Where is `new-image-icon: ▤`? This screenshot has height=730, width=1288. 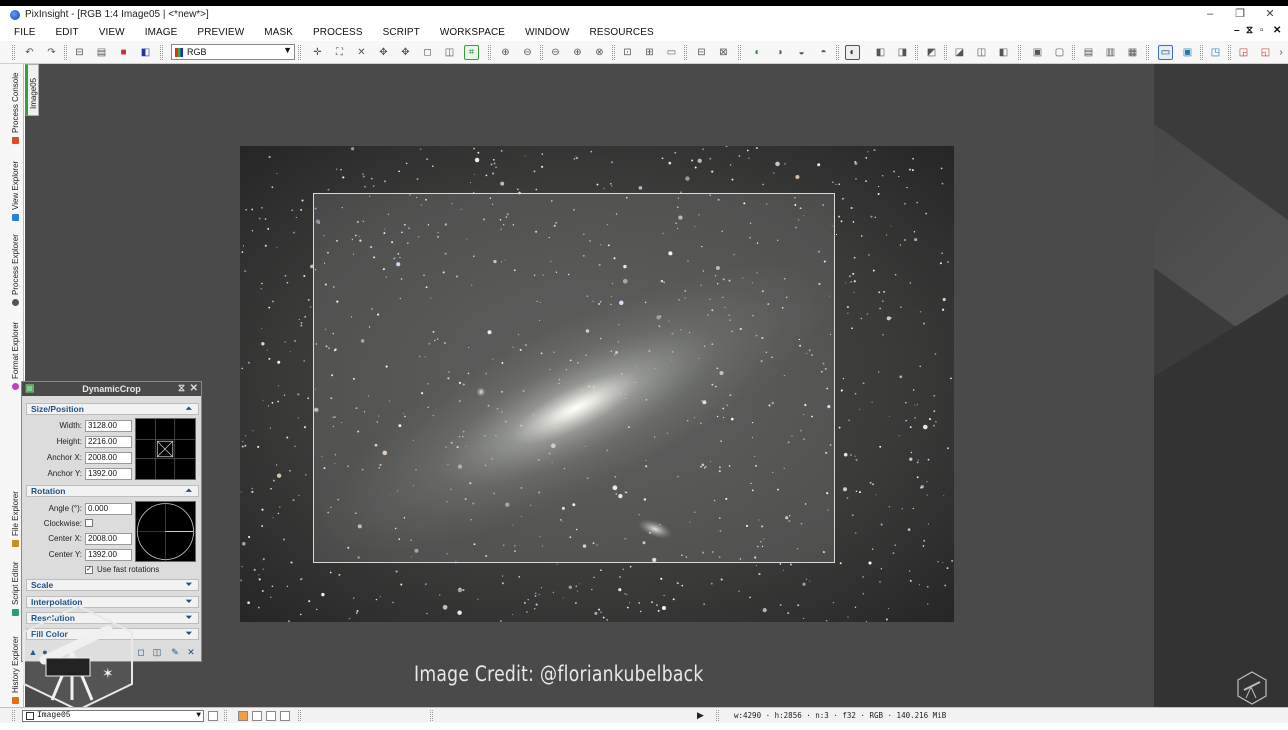 new-image-icon: ▤ is located at coordinates (101, 52).